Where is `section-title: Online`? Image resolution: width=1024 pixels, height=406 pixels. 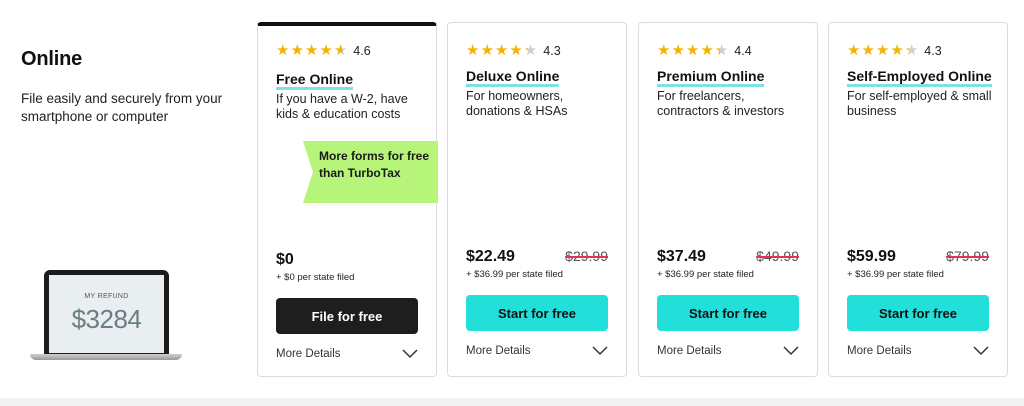 section-title: Online is located at coordinates (52, 59).